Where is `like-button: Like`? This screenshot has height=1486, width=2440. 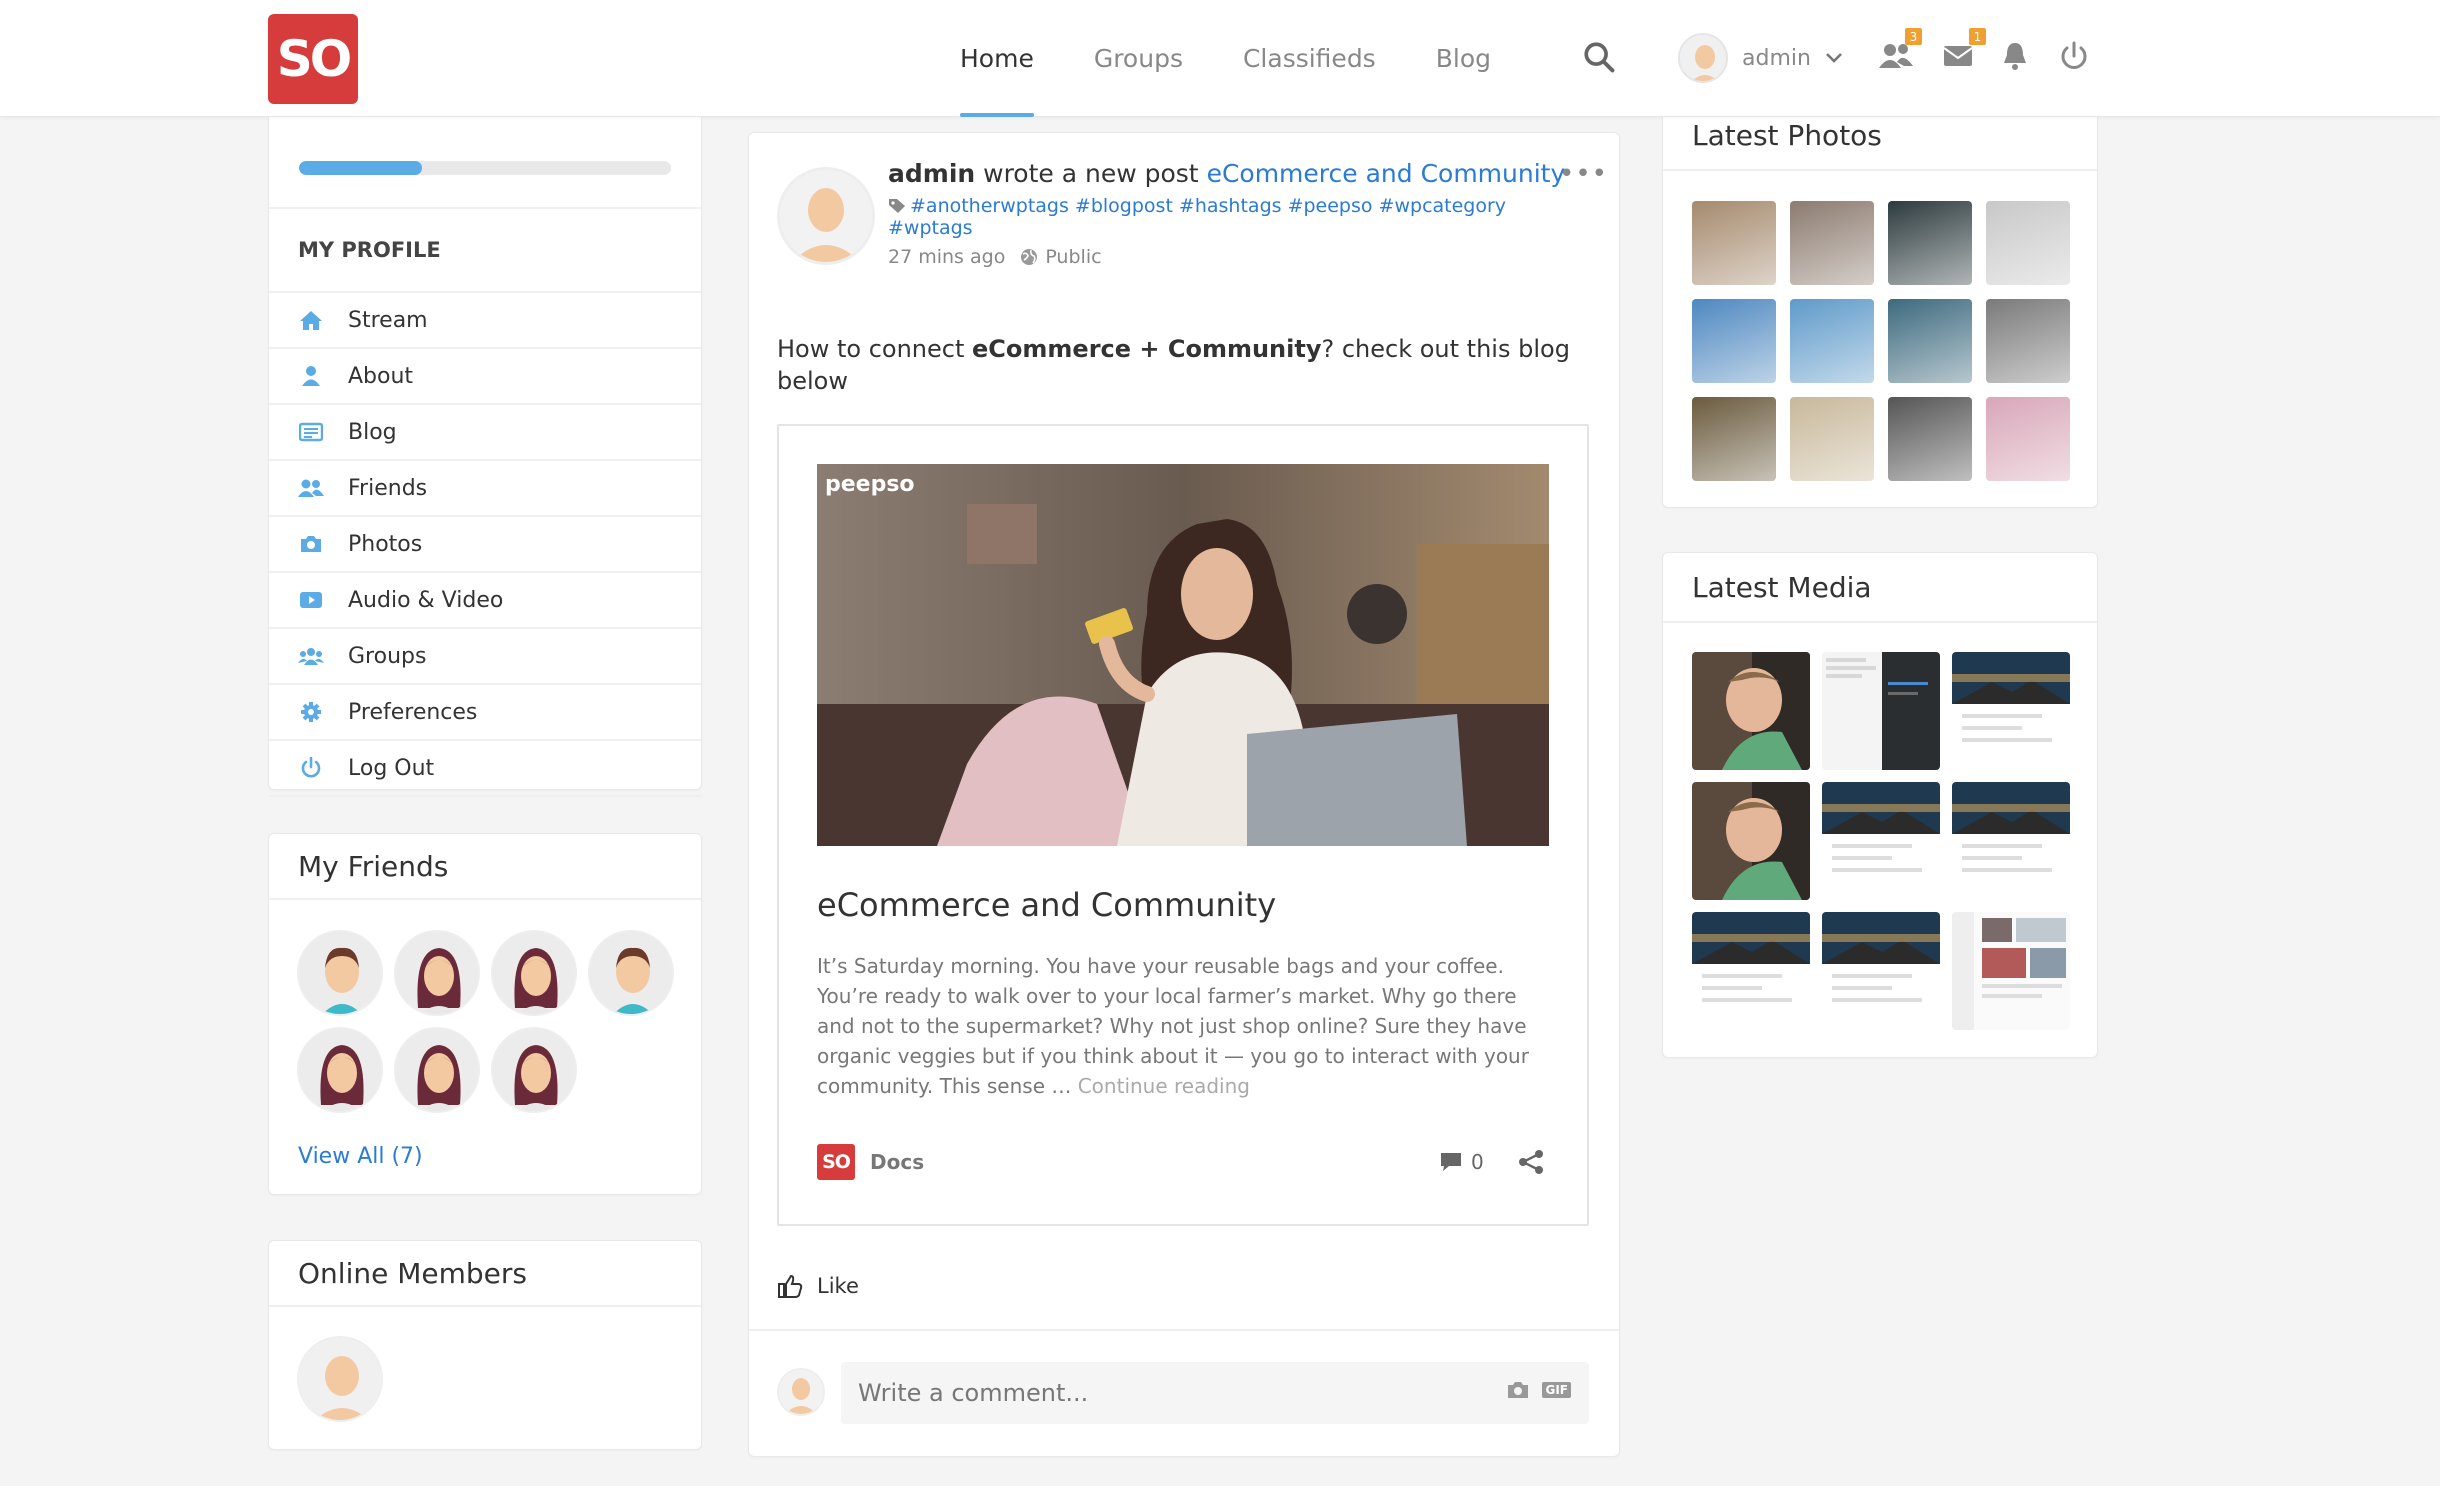 like-button: Like is located at coordinates (818, 1286).